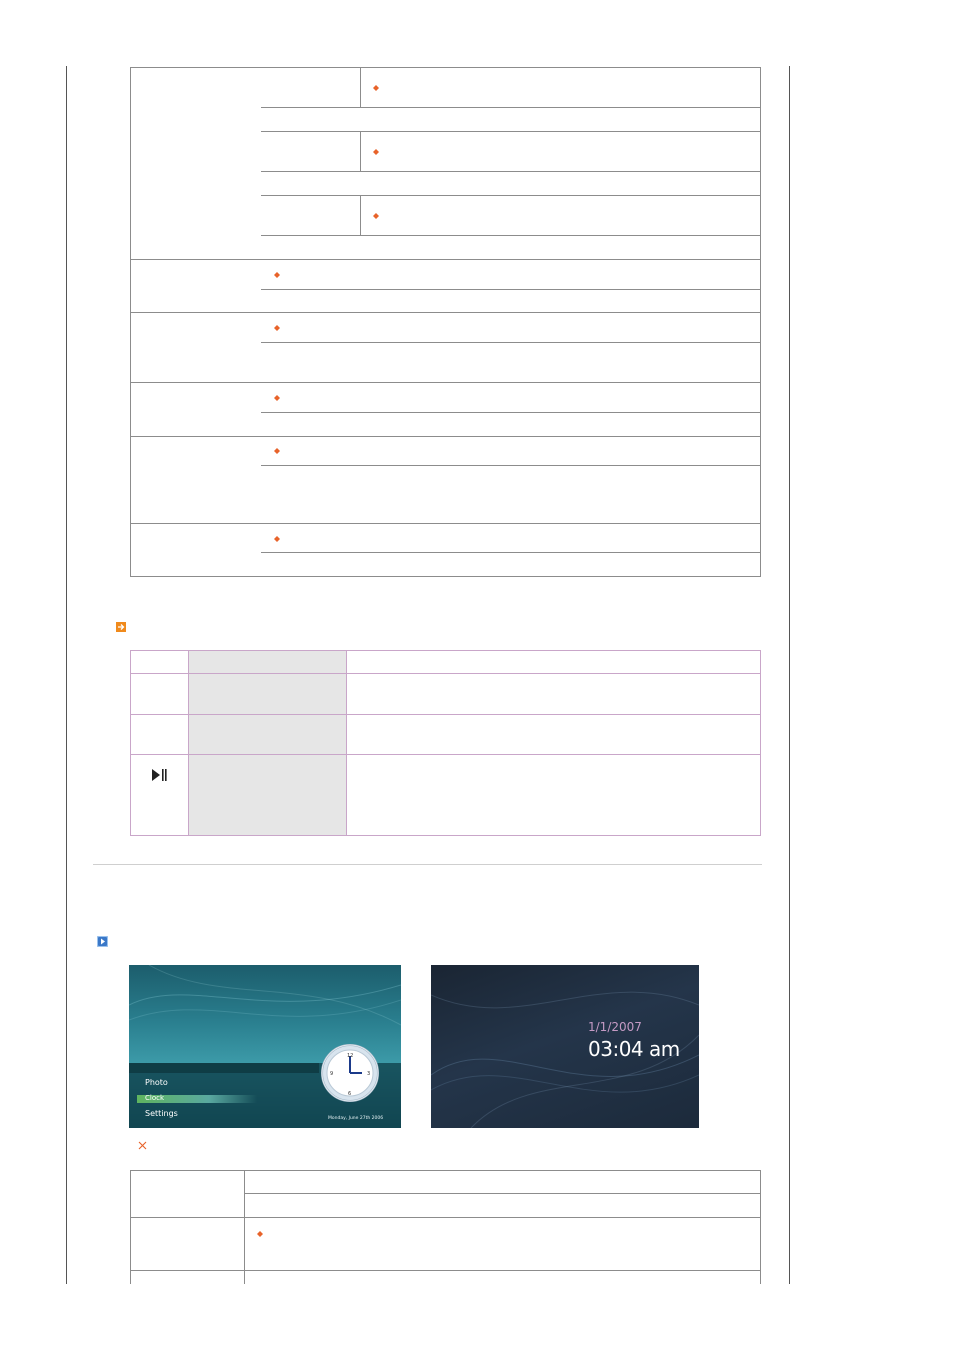  What do you see at coordinates (565, 1046) in the screenshot?
I see `clock-screenshot: 1/1/2007 03:04 am` at bounding box center [565, 1046].